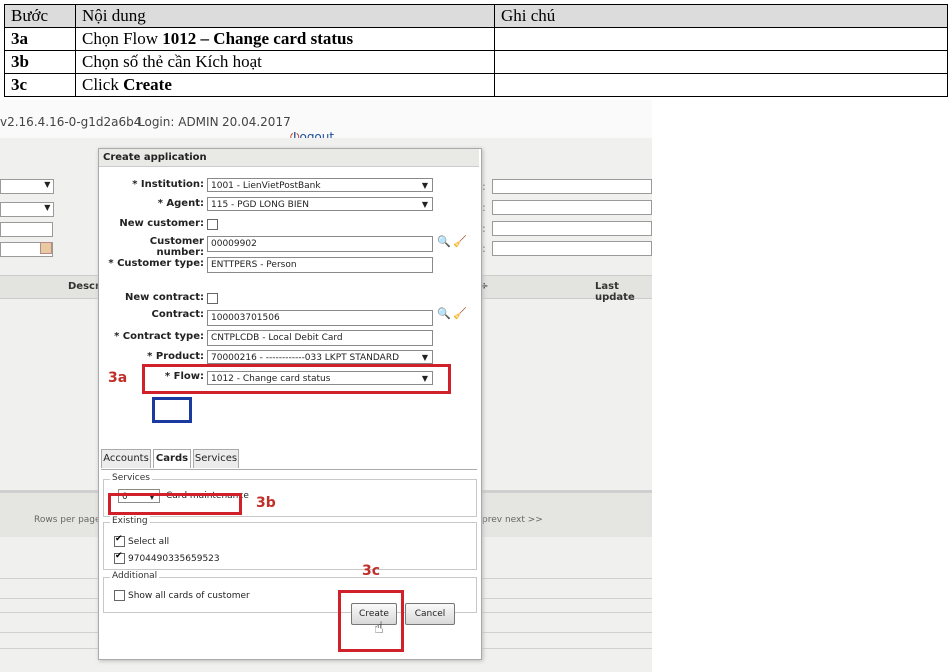  I want to click on customer-type-label: * Customer type:, so click(156, 263).